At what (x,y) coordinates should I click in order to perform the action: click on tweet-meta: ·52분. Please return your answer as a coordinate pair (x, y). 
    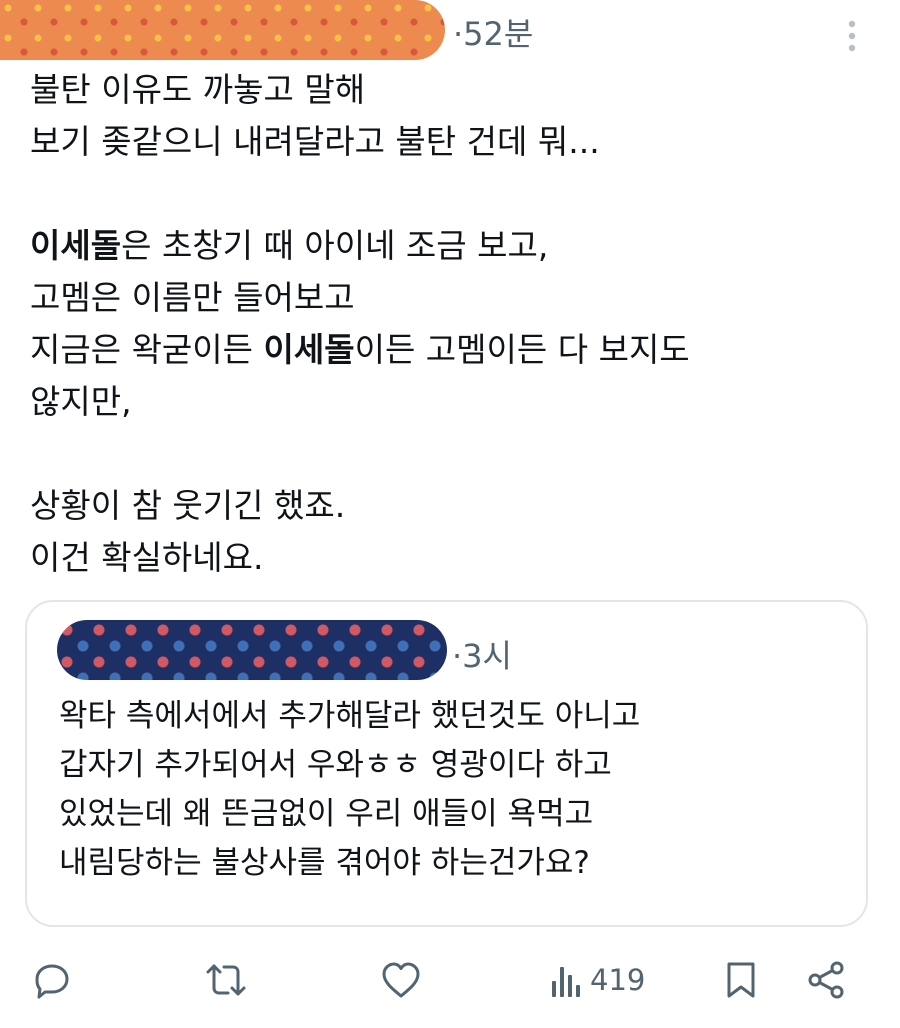
    Looking at the image, I should click on (493, 34).